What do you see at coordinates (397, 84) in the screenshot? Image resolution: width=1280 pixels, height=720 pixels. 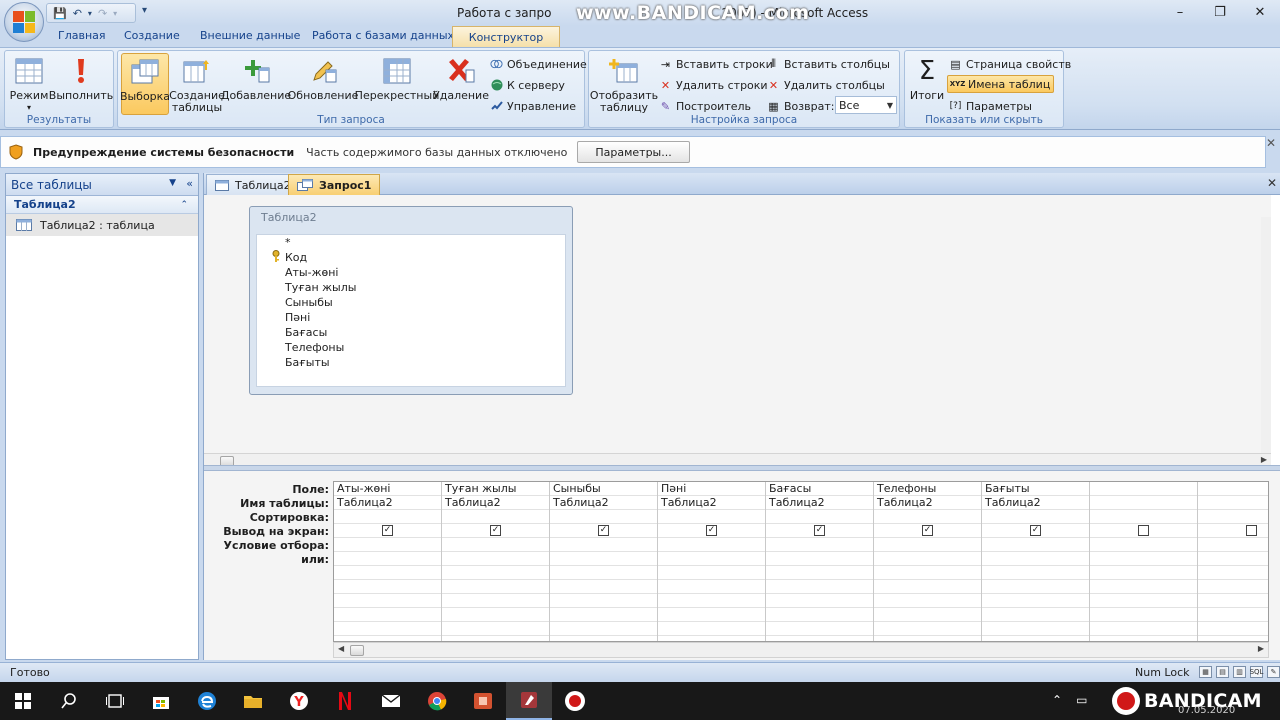 I see `crosstab-button: Перекрестный` at bounding box center [397, 84].